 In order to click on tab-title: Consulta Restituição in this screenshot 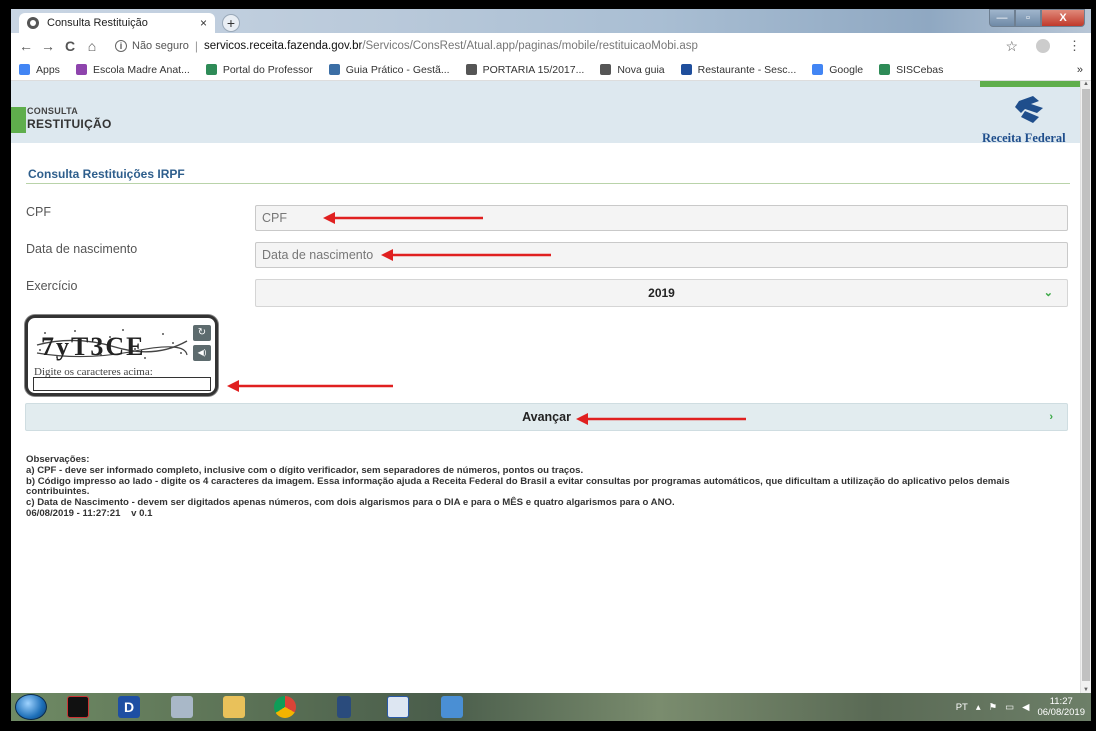, I will do `click(97, 23)`.